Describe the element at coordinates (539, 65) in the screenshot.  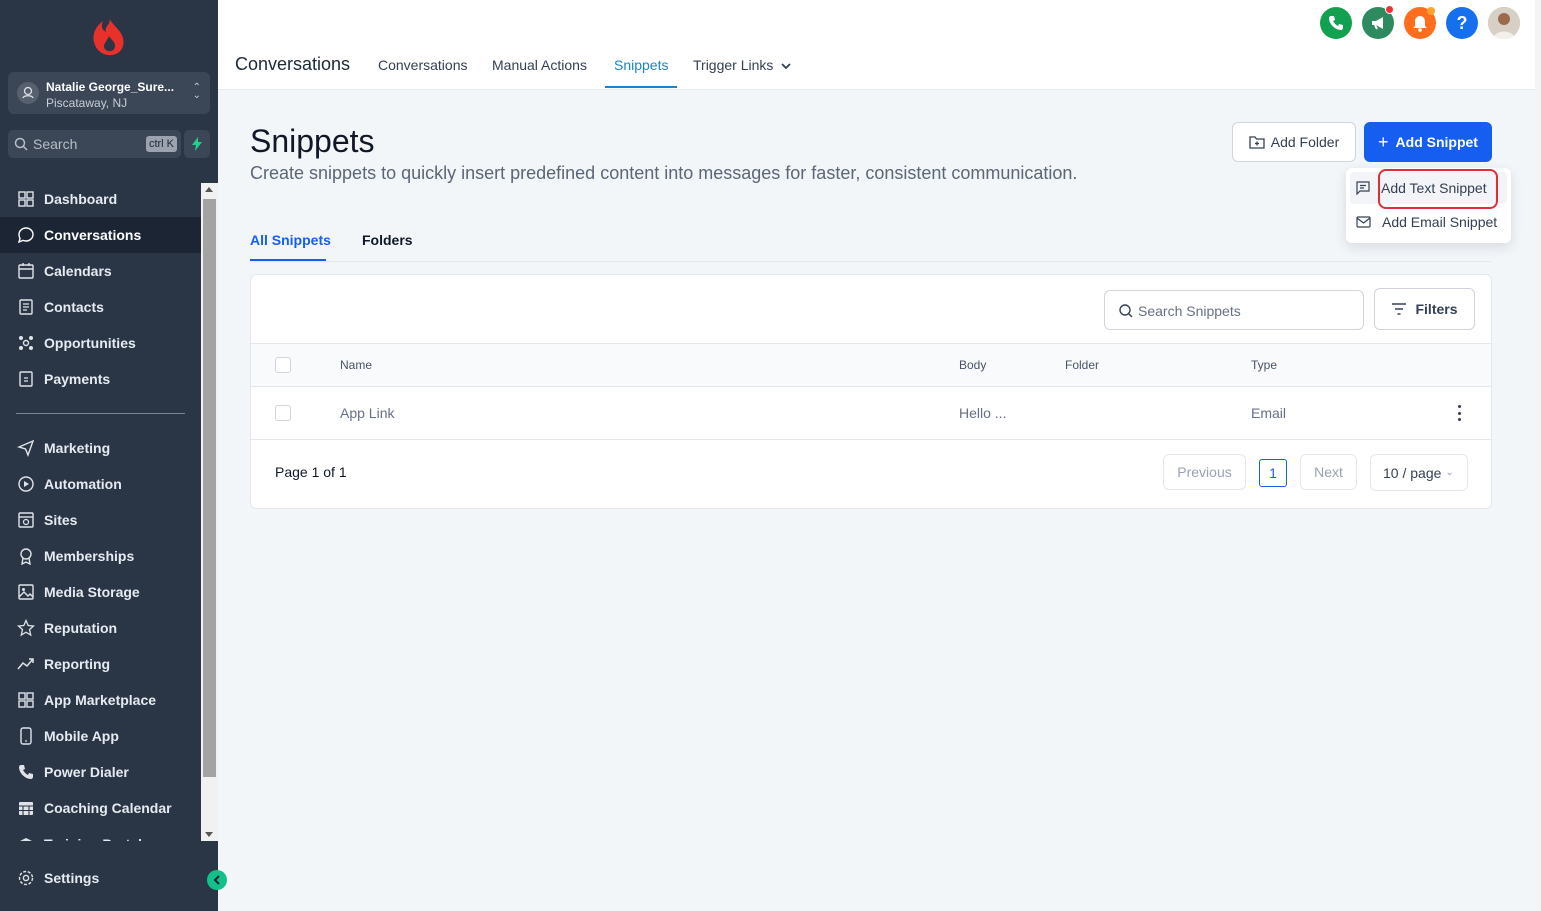
I see `tab-manual-actions: Manual Actions` at that location.